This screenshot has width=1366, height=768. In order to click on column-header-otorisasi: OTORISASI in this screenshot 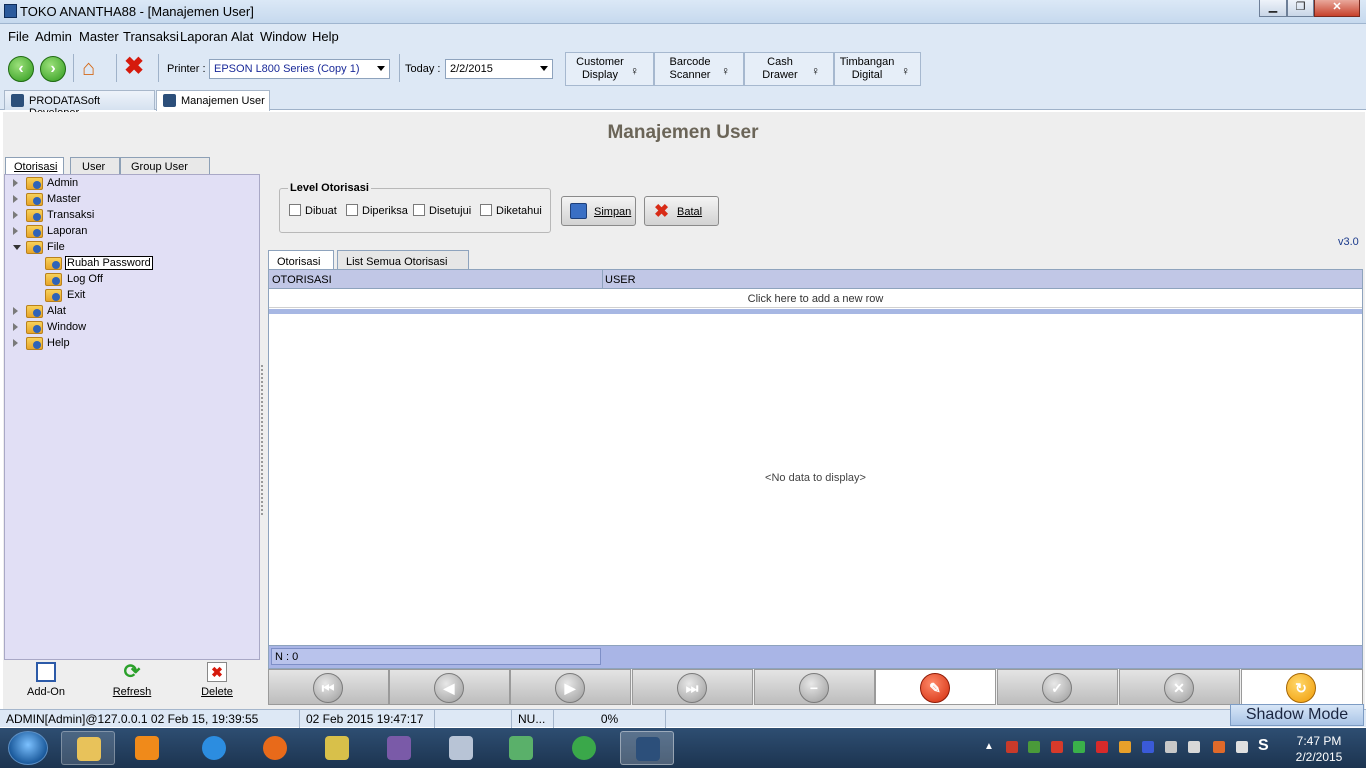, I will do `click(302, 280)`.